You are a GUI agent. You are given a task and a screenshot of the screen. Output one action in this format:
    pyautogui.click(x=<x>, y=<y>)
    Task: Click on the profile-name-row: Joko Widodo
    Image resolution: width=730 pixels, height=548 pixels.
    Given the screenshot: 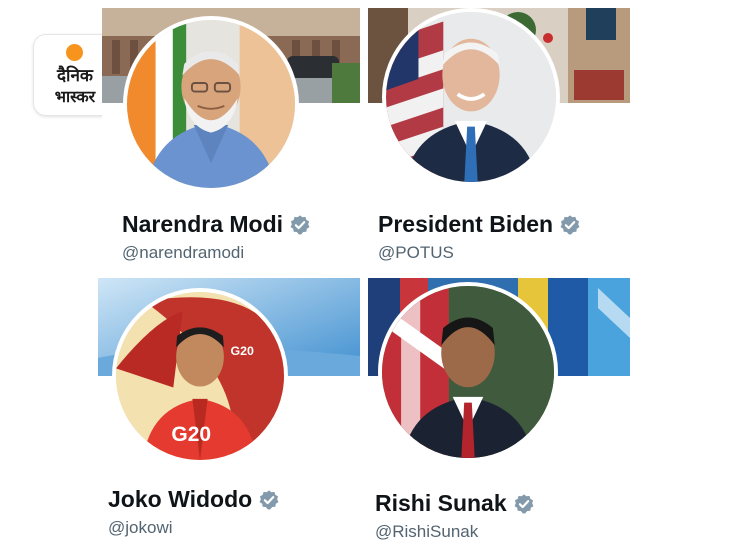 What is the action you would take?
    pyautogui.click(x=194, y=499)
    